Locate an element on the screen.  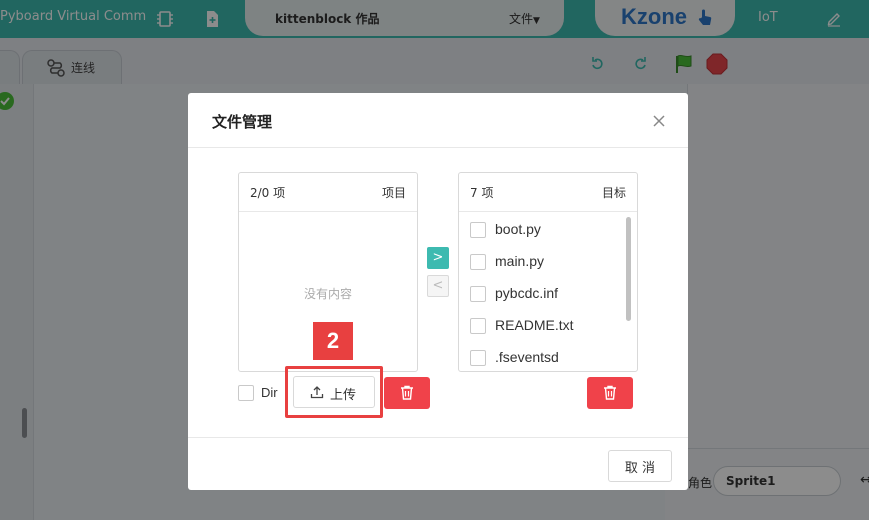
chevron-left-icon: < is located at coordinates (438, 285).